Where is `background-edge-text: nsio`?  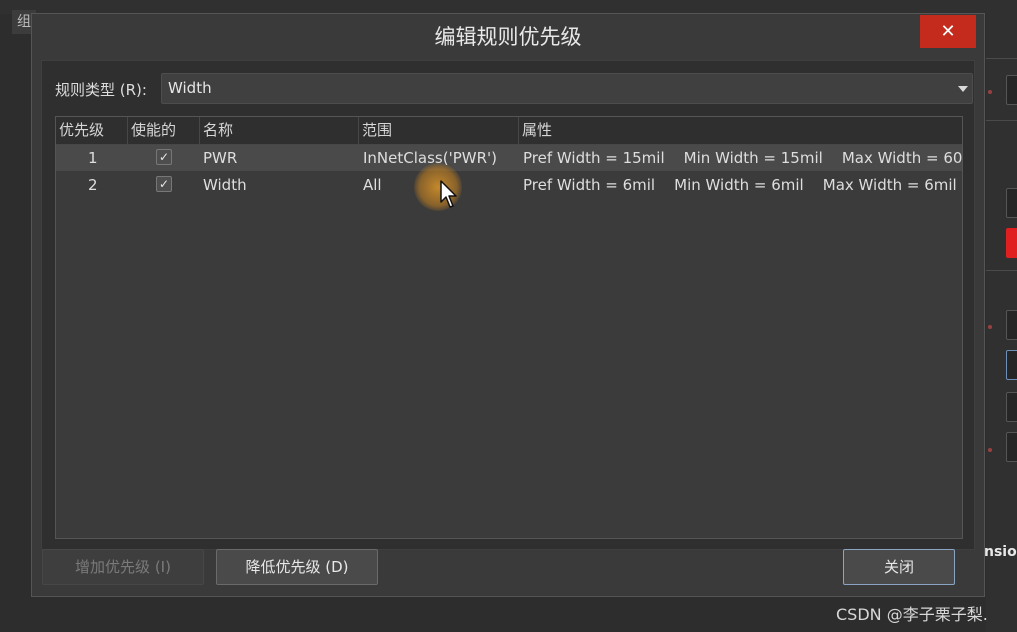
background-edge-text: nsio is located at coordinates (1000, 552).